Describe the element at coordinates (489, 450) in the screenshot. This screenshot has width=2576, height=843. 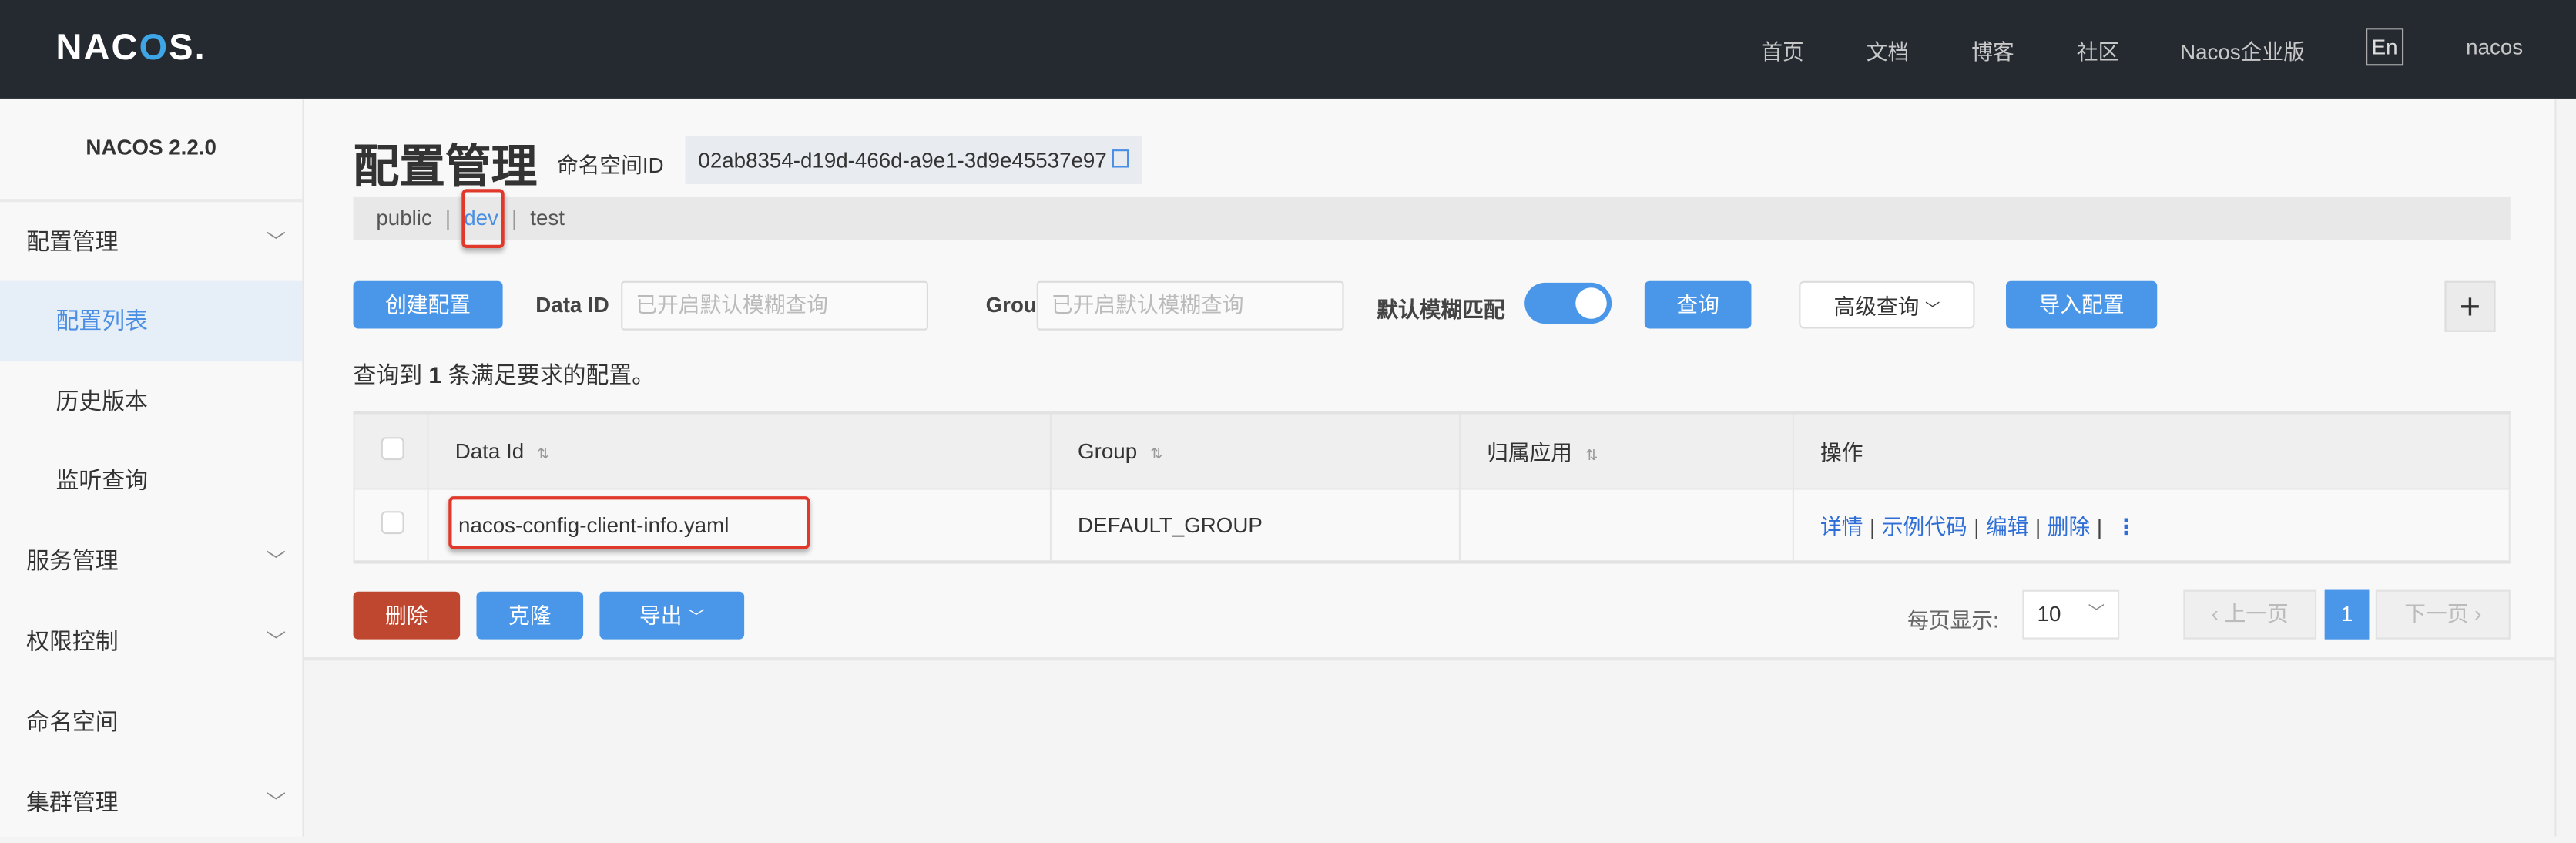
I see `header-label: Data Id` at that location.